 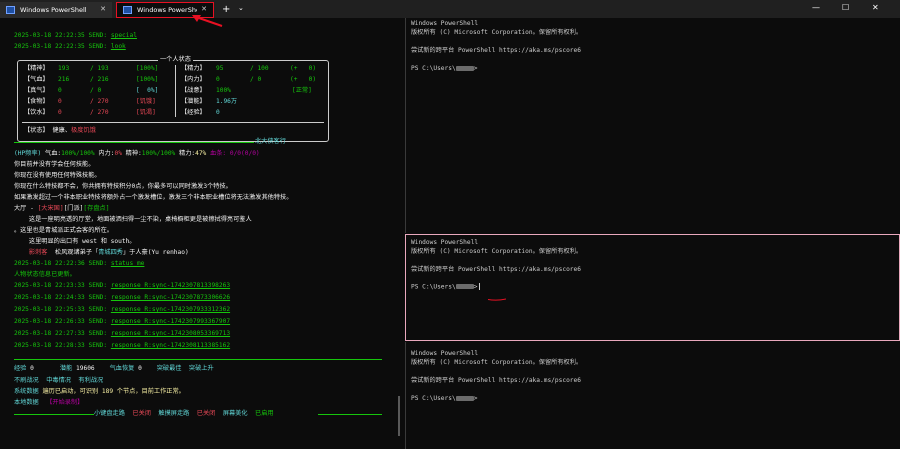 I want to click on command-link: response R:sync-1742307933312362, so click(x=170, y=309).